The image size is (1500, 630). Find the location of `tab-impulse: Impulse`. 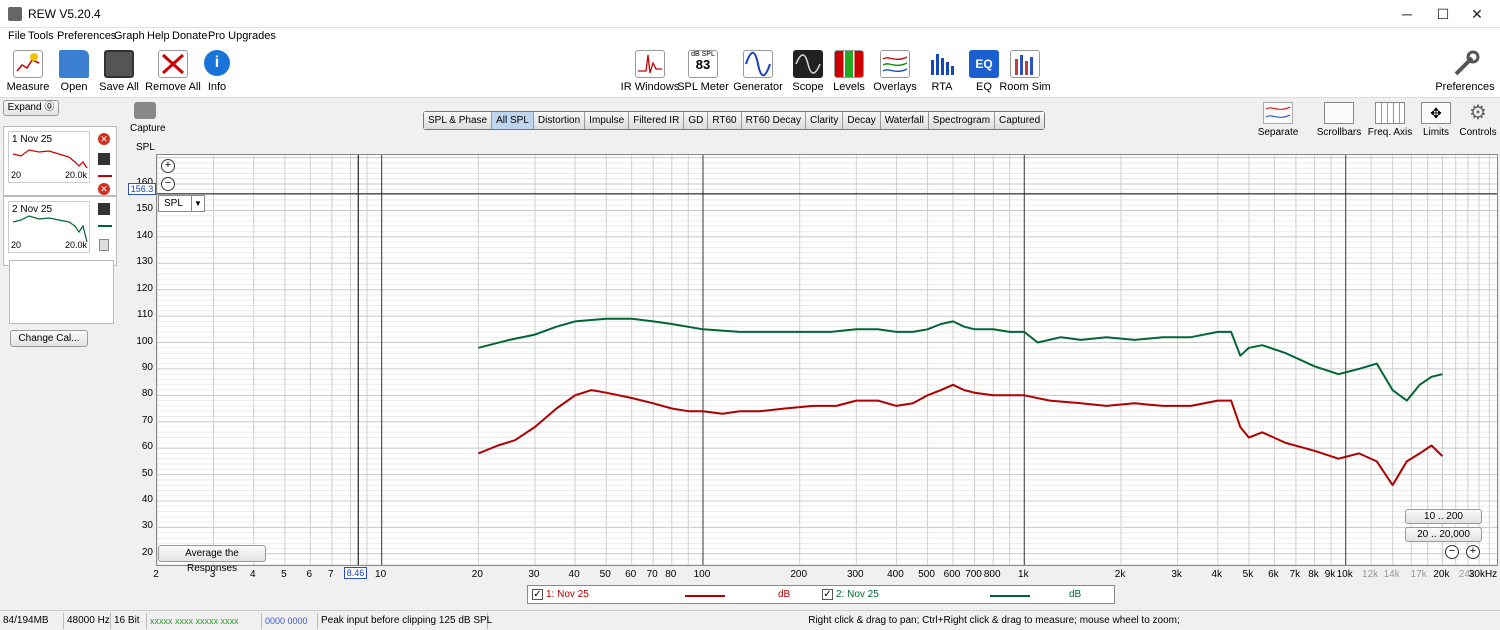

tab-impulse: Impulse is located at coordinates (607, 120).